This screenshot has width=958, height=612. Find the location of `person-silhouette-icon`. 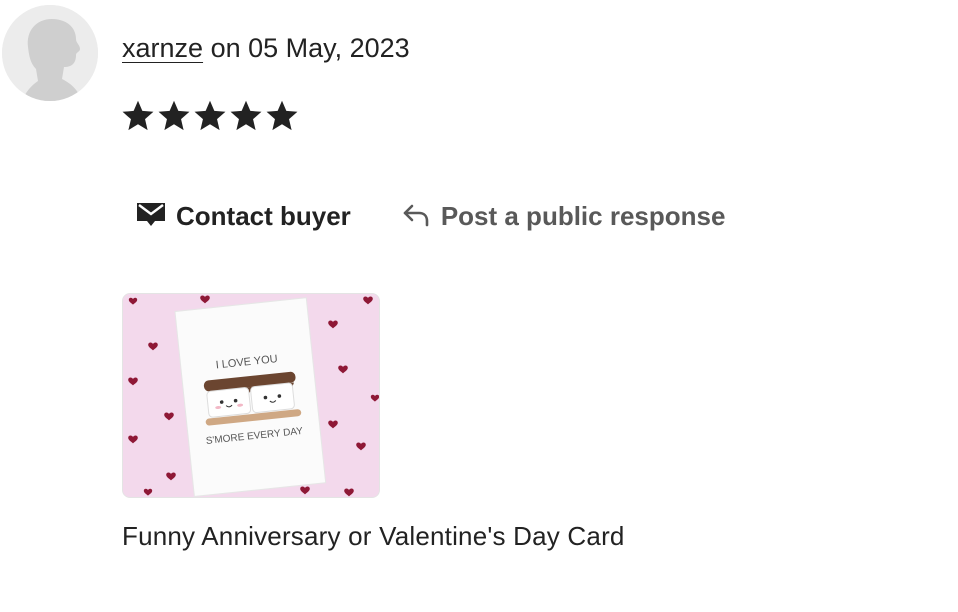

person-silhouette-icon is located at coordinates (50, 53).